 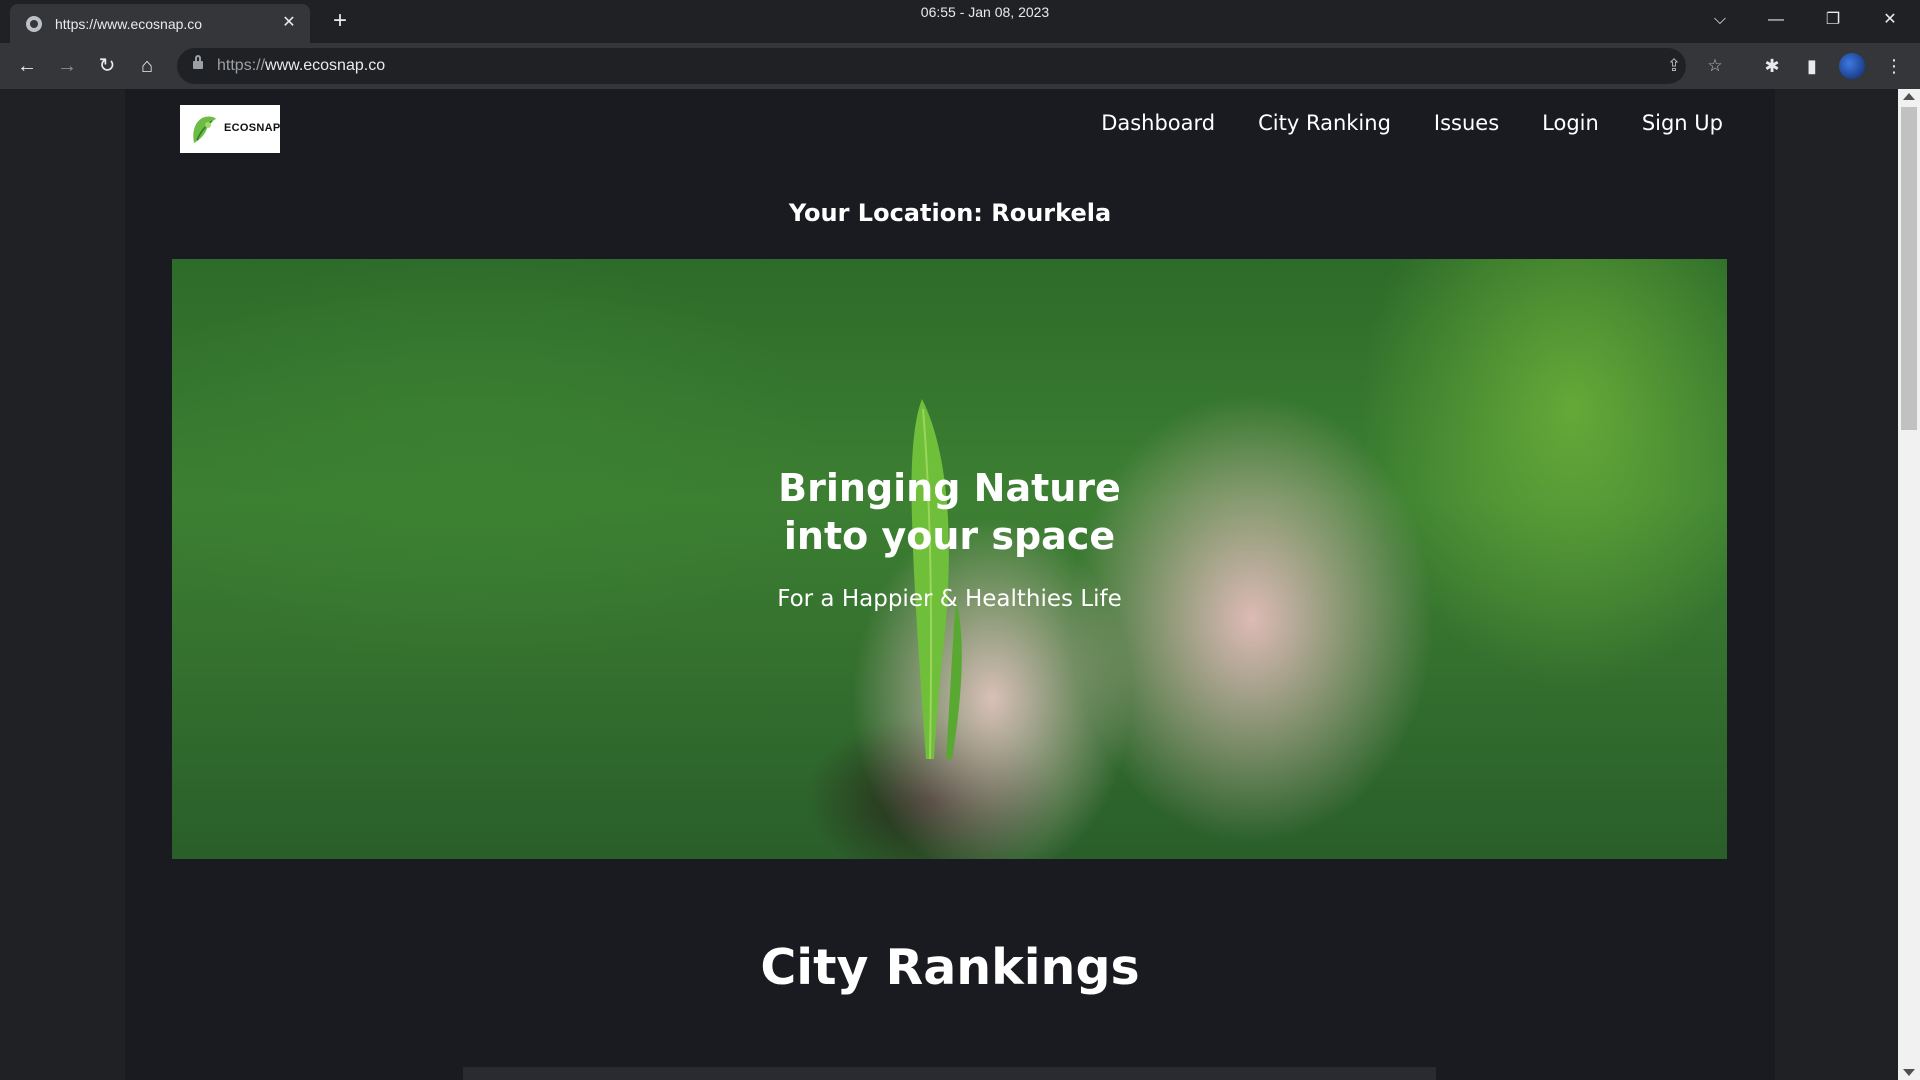 I want to click on hero-subtitle: For a Happier & Healthies Life, so click(x=949, y=599).